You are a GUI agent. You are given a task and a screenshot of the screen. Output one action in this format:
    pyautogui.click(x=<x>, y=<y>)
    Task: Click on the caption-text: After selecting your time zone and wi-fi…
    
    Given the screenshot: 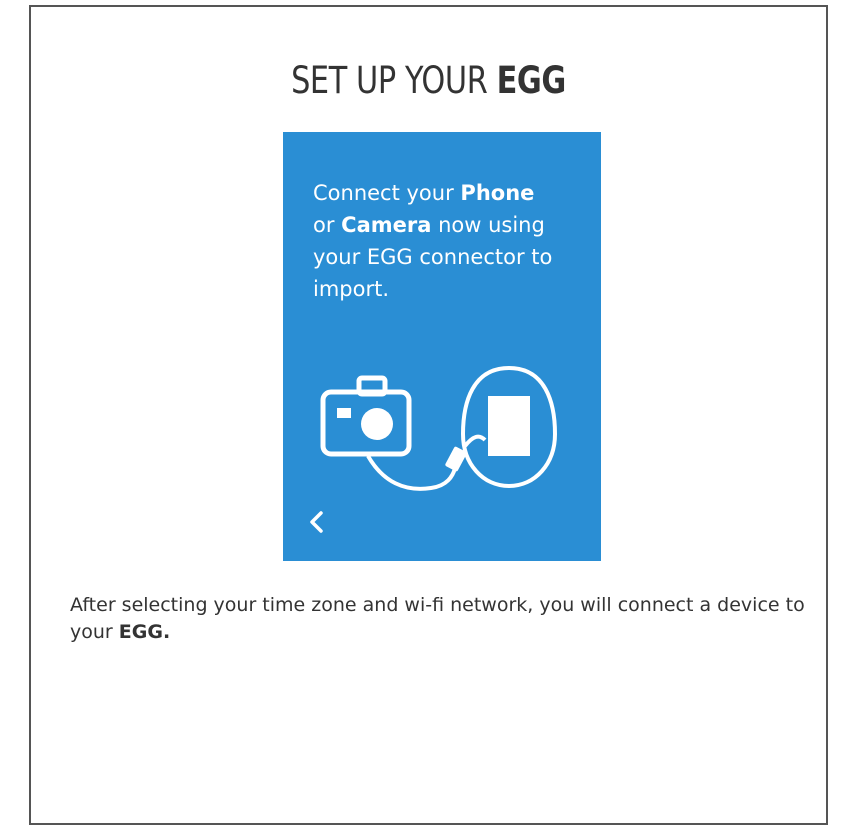 What is the action you would take?
    pyautogui.click(x=437, y=618)
    